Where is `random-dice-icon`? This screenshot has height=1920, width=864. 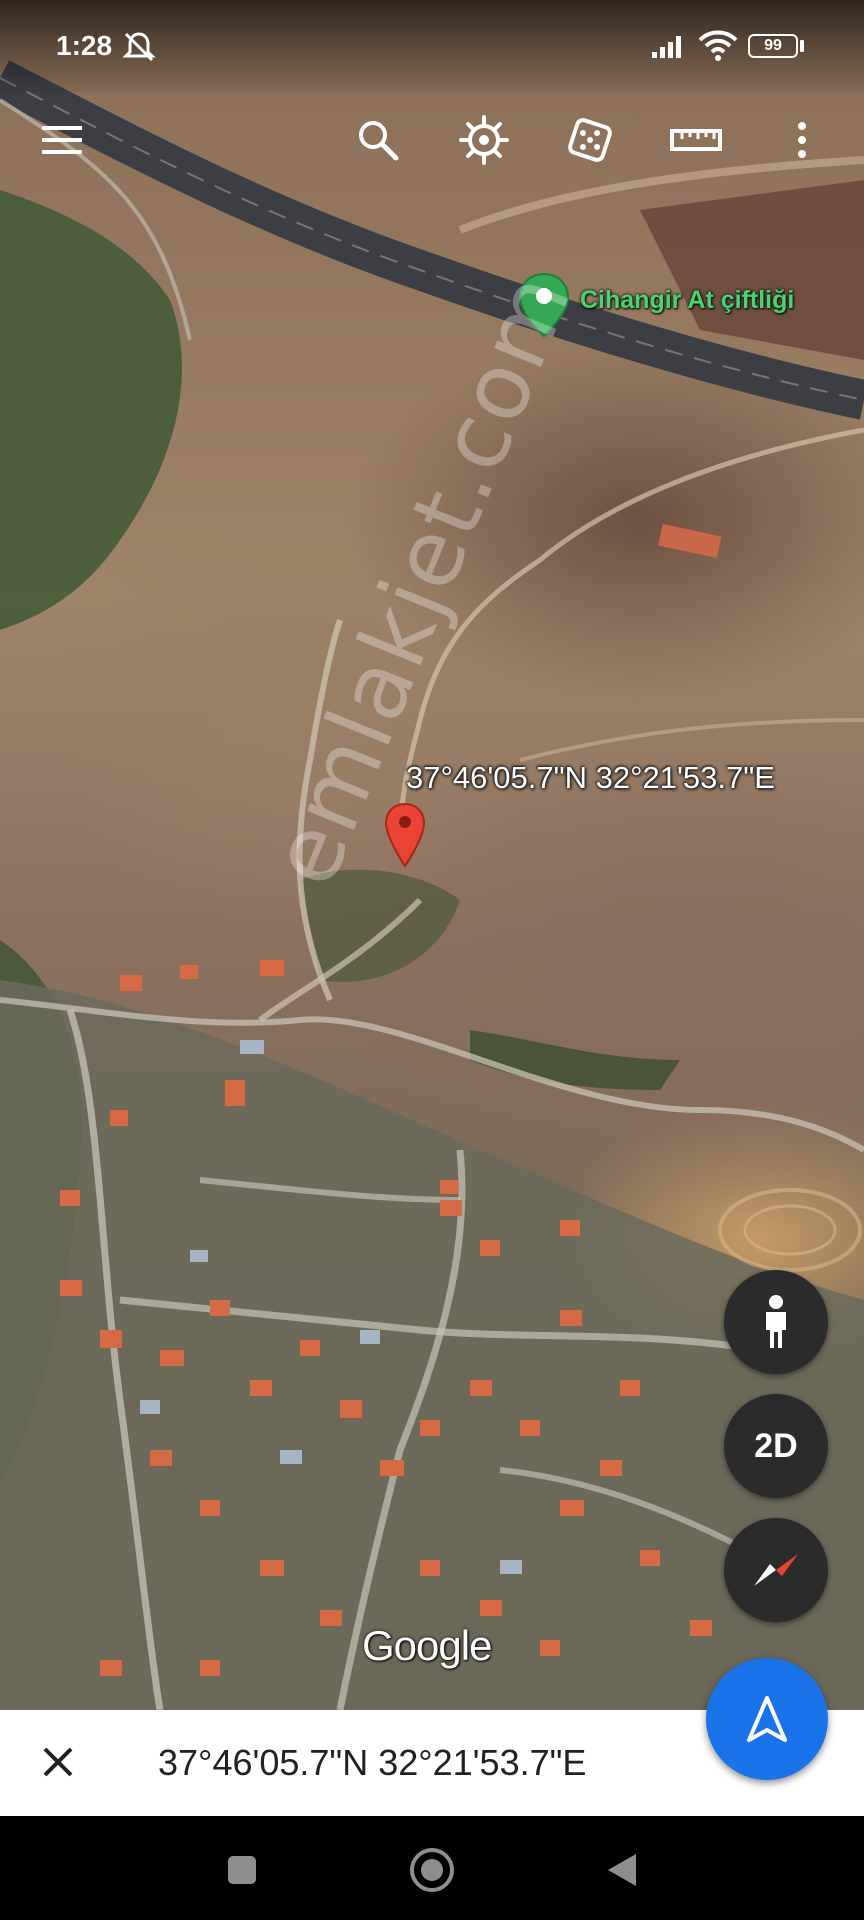
random-dice-icon is located at coordinates (590, 140).